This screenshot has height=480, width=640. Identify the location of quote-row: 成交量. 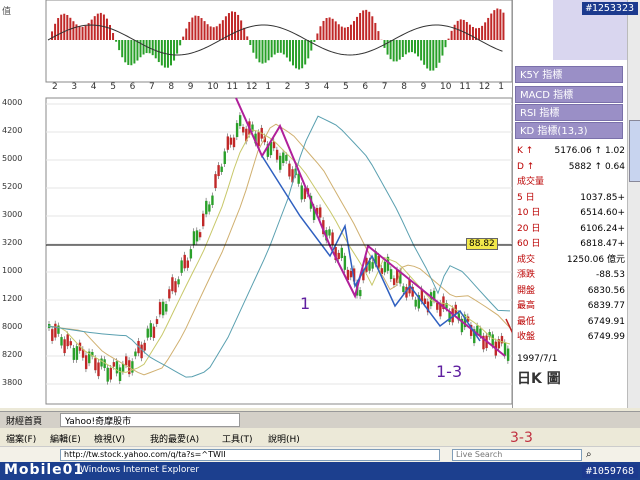
(571, 182).